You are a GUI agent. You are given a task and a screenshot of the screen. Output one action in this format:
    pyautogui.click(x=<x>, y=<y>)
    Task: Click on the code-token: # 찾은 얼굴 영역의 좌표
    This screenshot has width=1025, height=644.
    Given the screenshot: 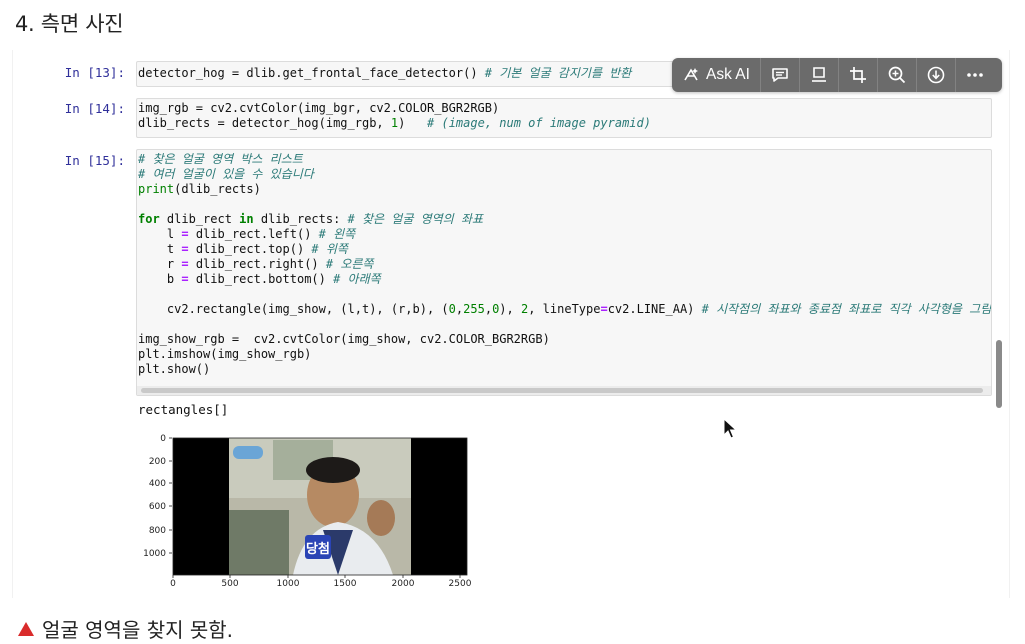 What is the action you would take?
    pyautogui.click(x=415, y=219)
    